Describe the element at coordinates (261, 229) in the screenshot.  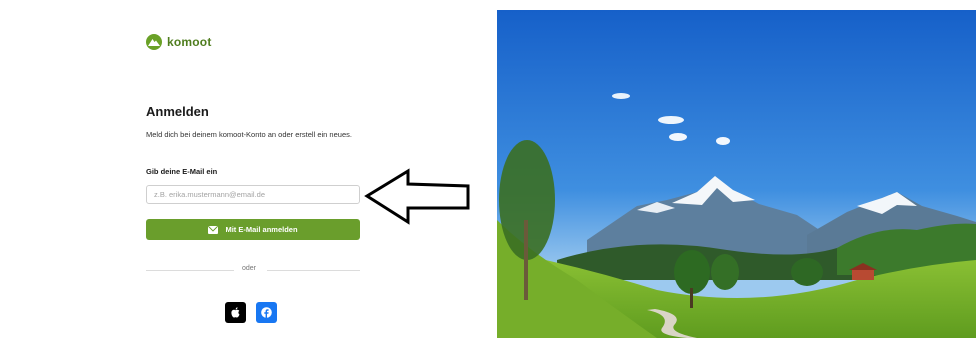
I see `email-login-button-label: Mit E-Mail anmelden` at that location.